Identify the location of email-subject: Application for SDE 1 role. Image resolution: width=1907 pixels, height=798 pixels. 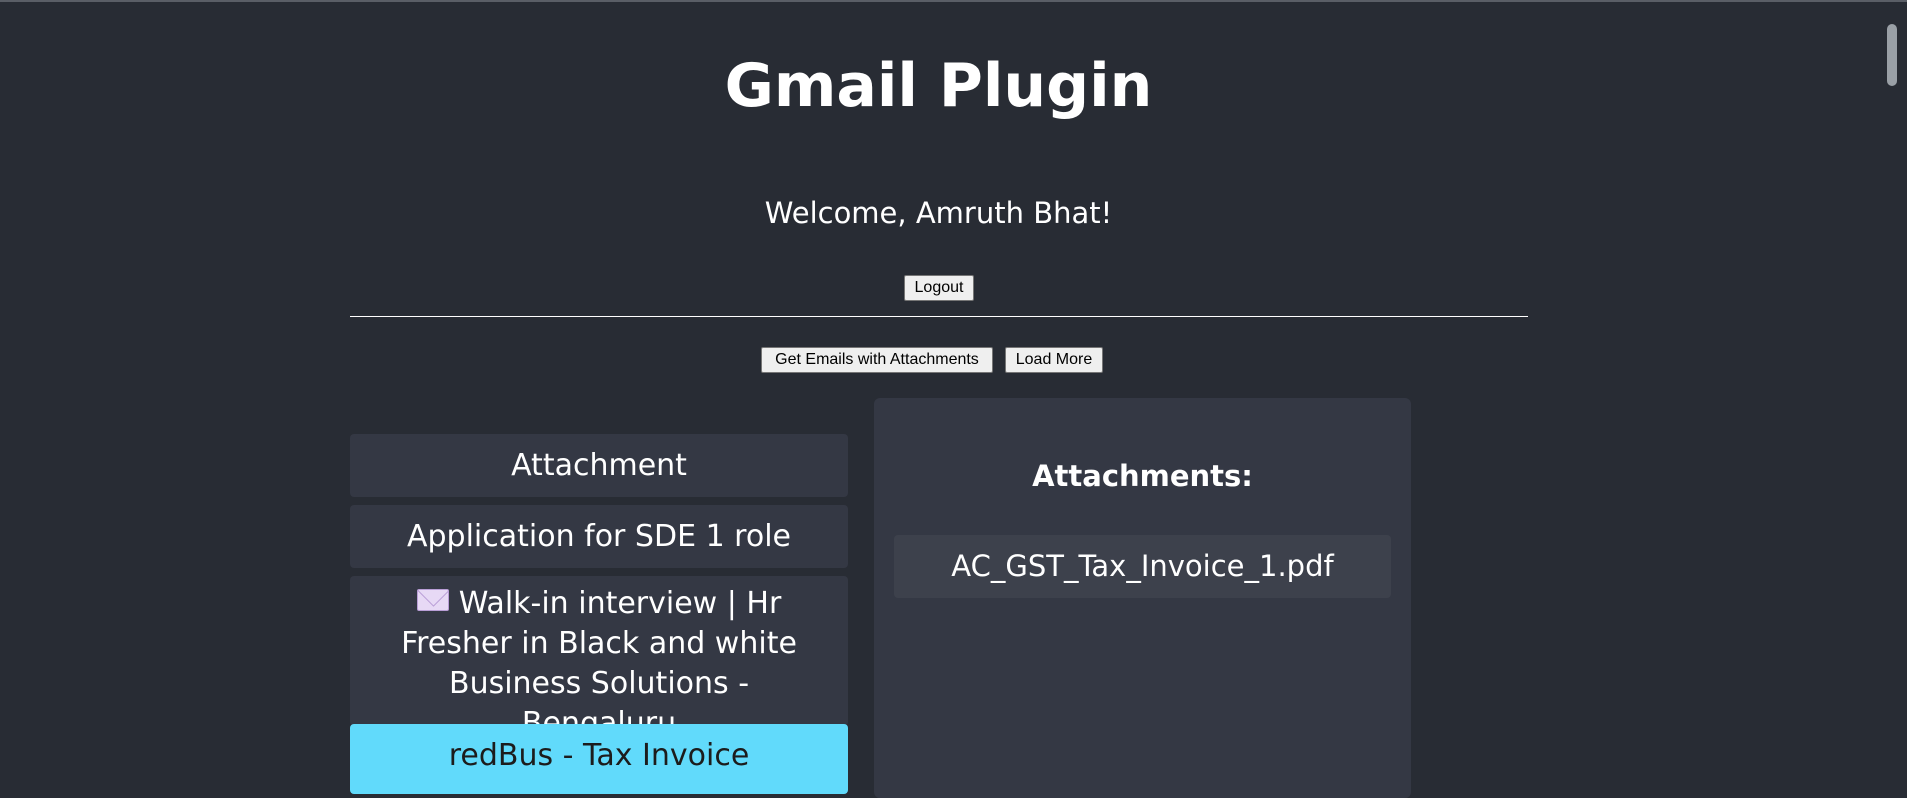
(599, 536).